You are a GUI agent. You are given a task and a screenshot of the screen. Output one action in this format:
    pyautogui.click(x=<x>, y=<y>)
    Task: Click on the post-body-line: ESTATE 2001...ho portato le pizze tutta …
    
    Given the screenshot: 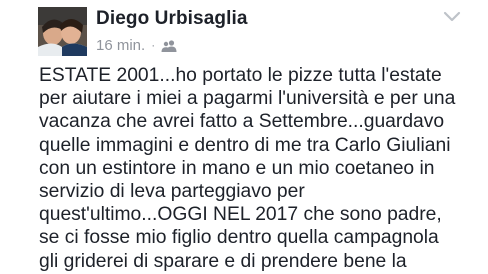 What is the action you would take?
    pyautogui.click(x=240, y=75)
    